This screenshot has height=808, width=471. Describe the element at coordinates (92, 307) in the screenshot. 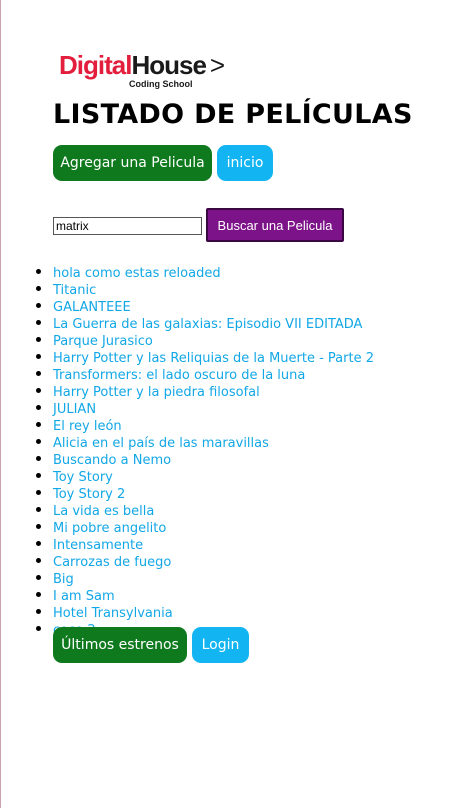

I see `movie-link: GALANTEEE` at that location.